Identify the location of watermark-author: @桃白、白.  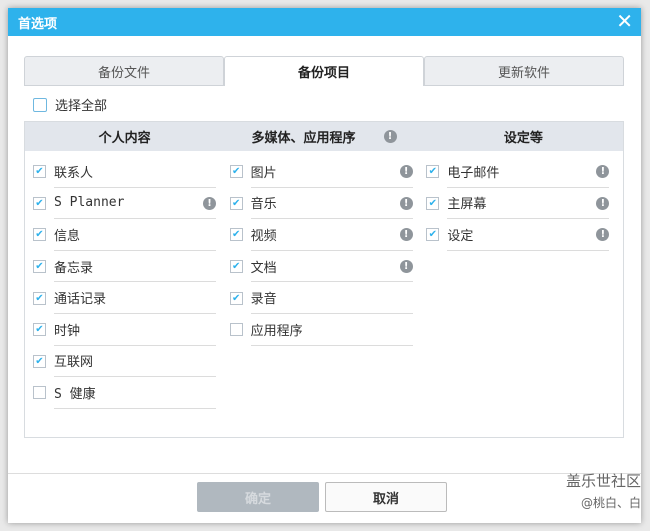
(610, 503).